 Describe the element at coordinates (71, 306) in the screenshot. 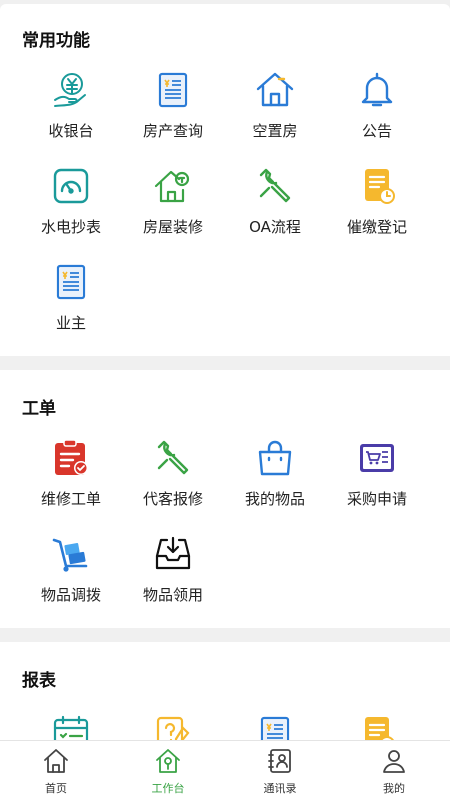

I see `grid-item-owner: 业主` at that location.